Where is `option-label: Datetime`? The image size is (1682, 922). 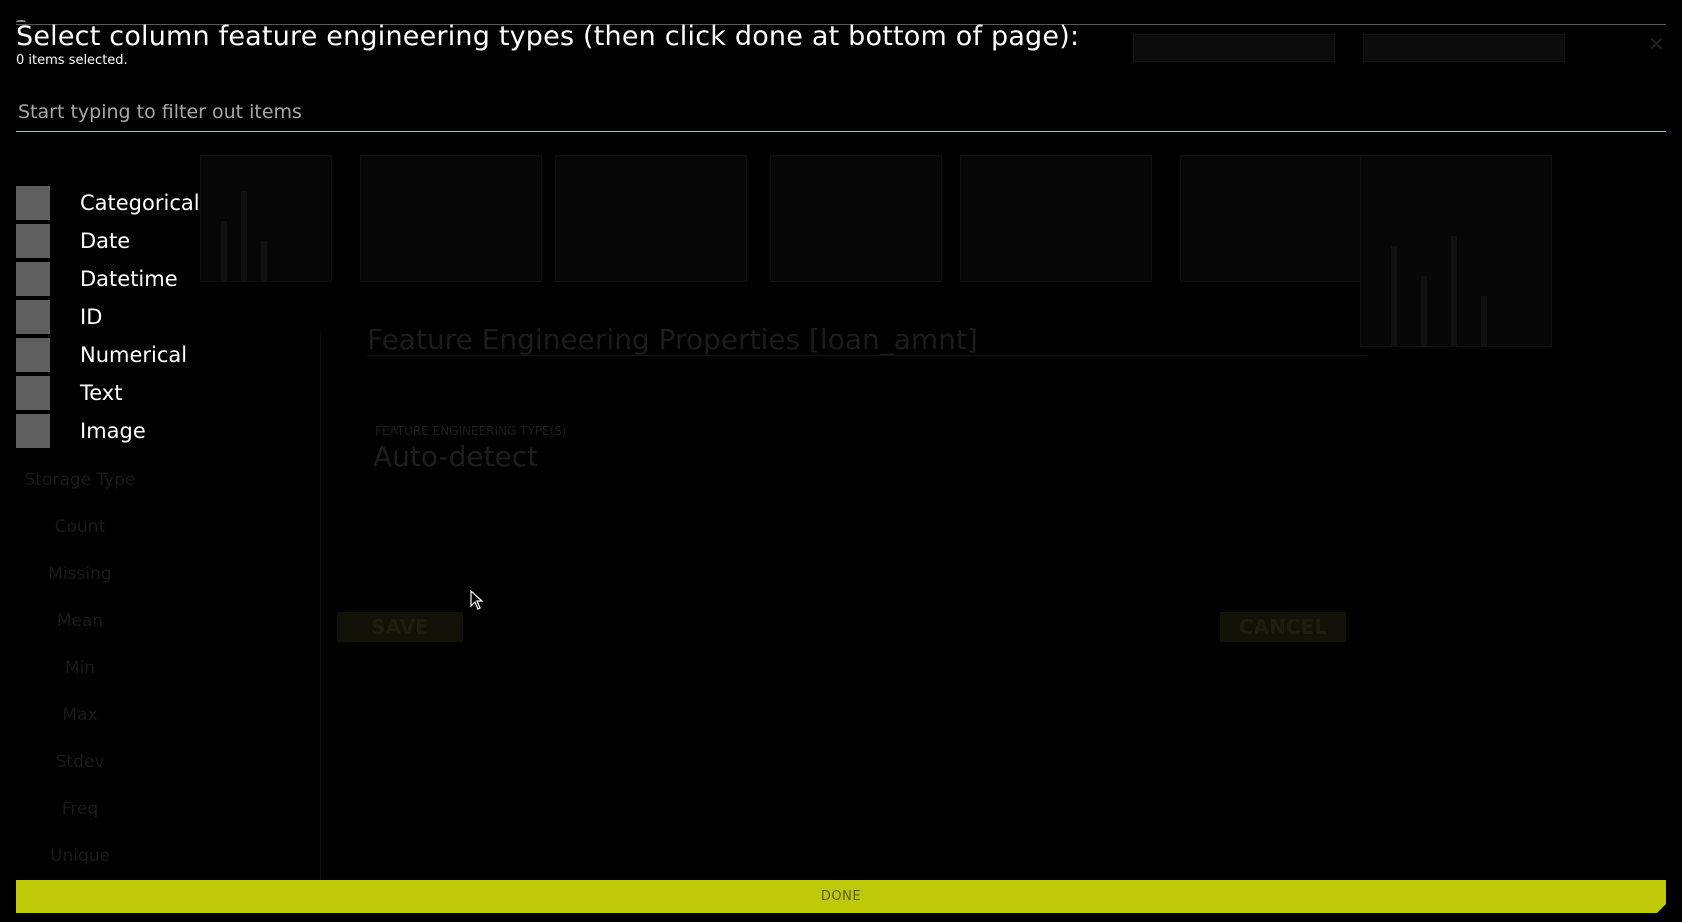 option-label: Datetime is located at coordinates (129, 279).